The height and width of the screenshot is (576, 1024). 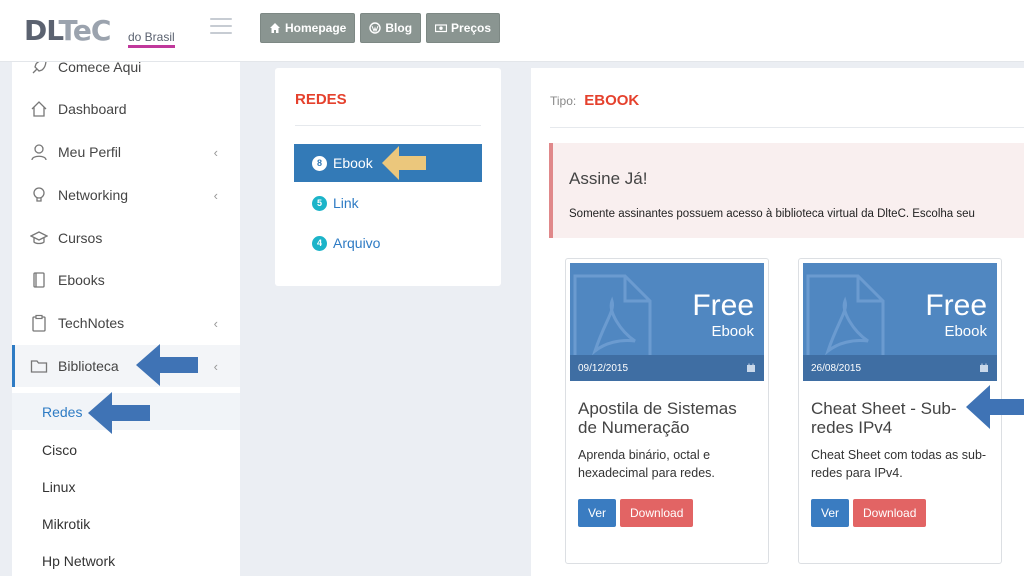 I want to click on sidebar-item-label: Ebooks, so click(x=81, y=280).